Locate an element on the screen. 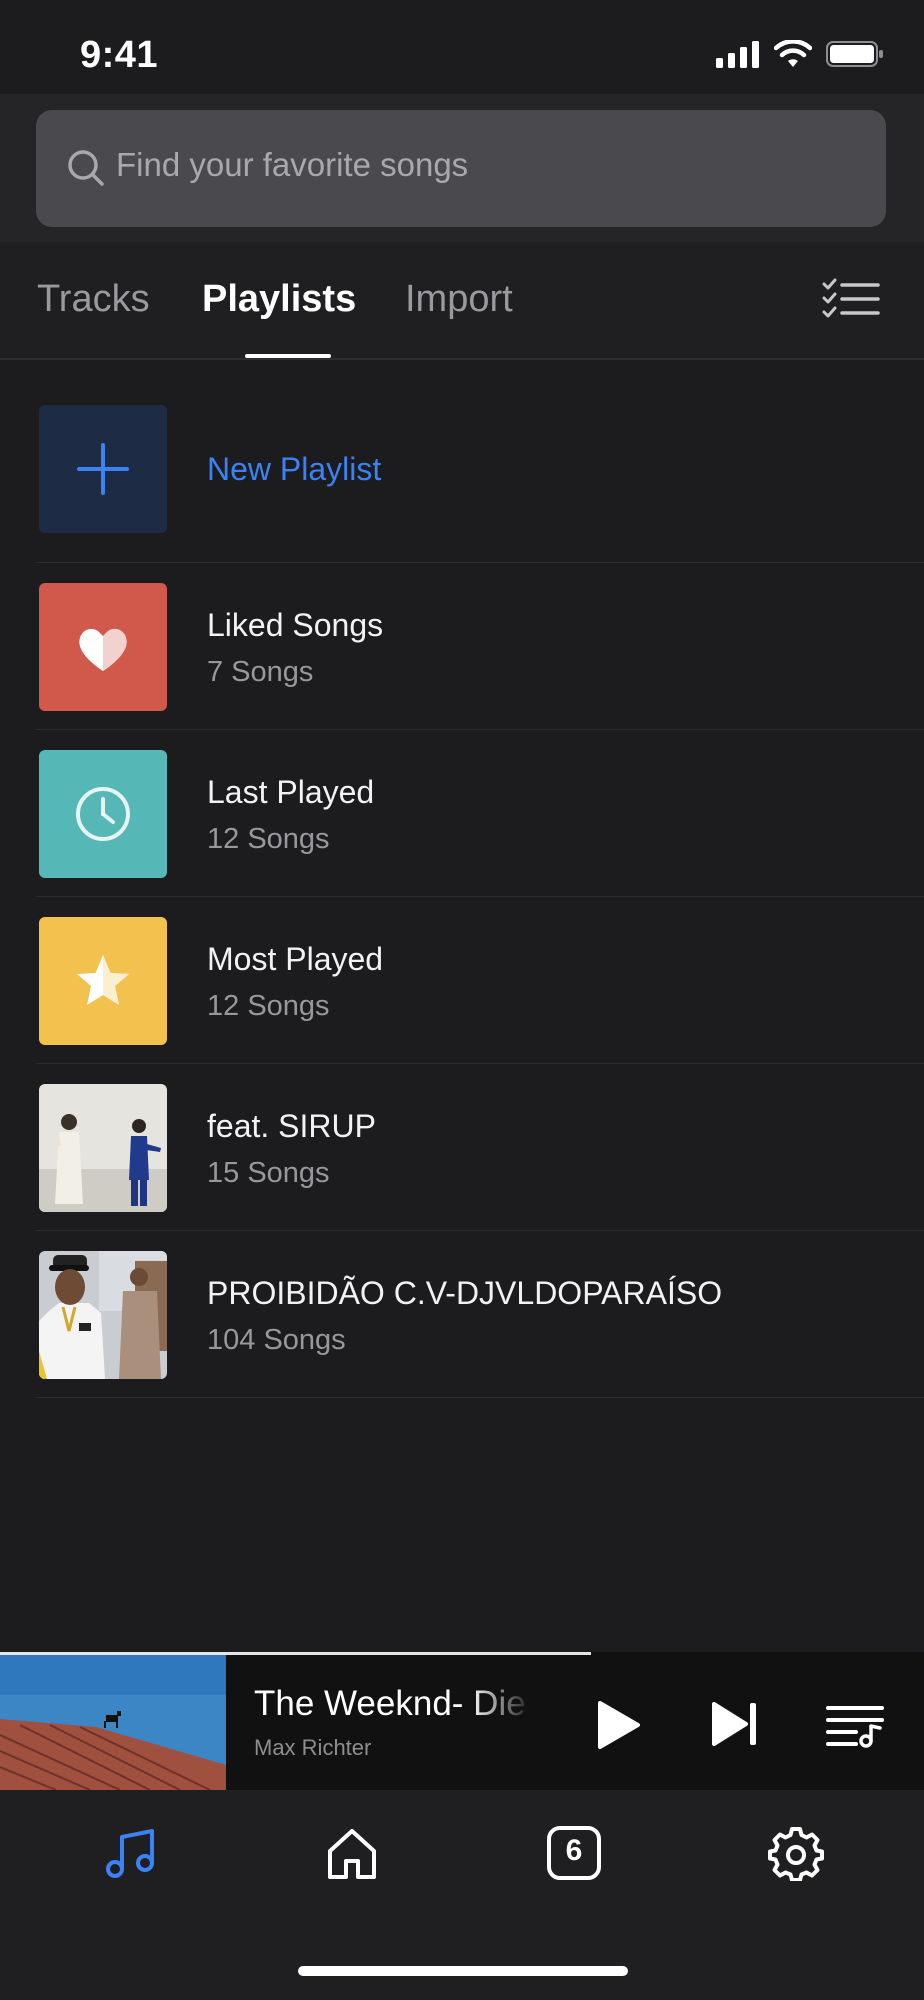  feat-sirup-cover is located at coordinates (103, 1148).